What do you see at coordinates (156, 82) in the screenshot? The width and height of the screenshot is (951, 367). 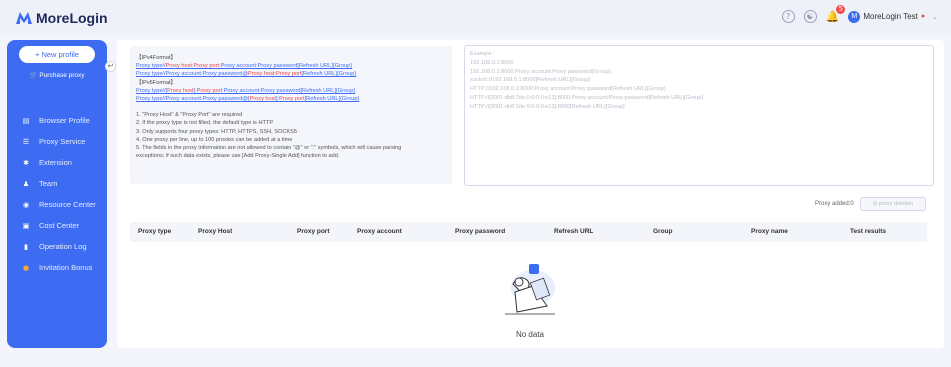 I see `ipv6-format-title: 【IPv6Format】` at bounding box center [156, 82].